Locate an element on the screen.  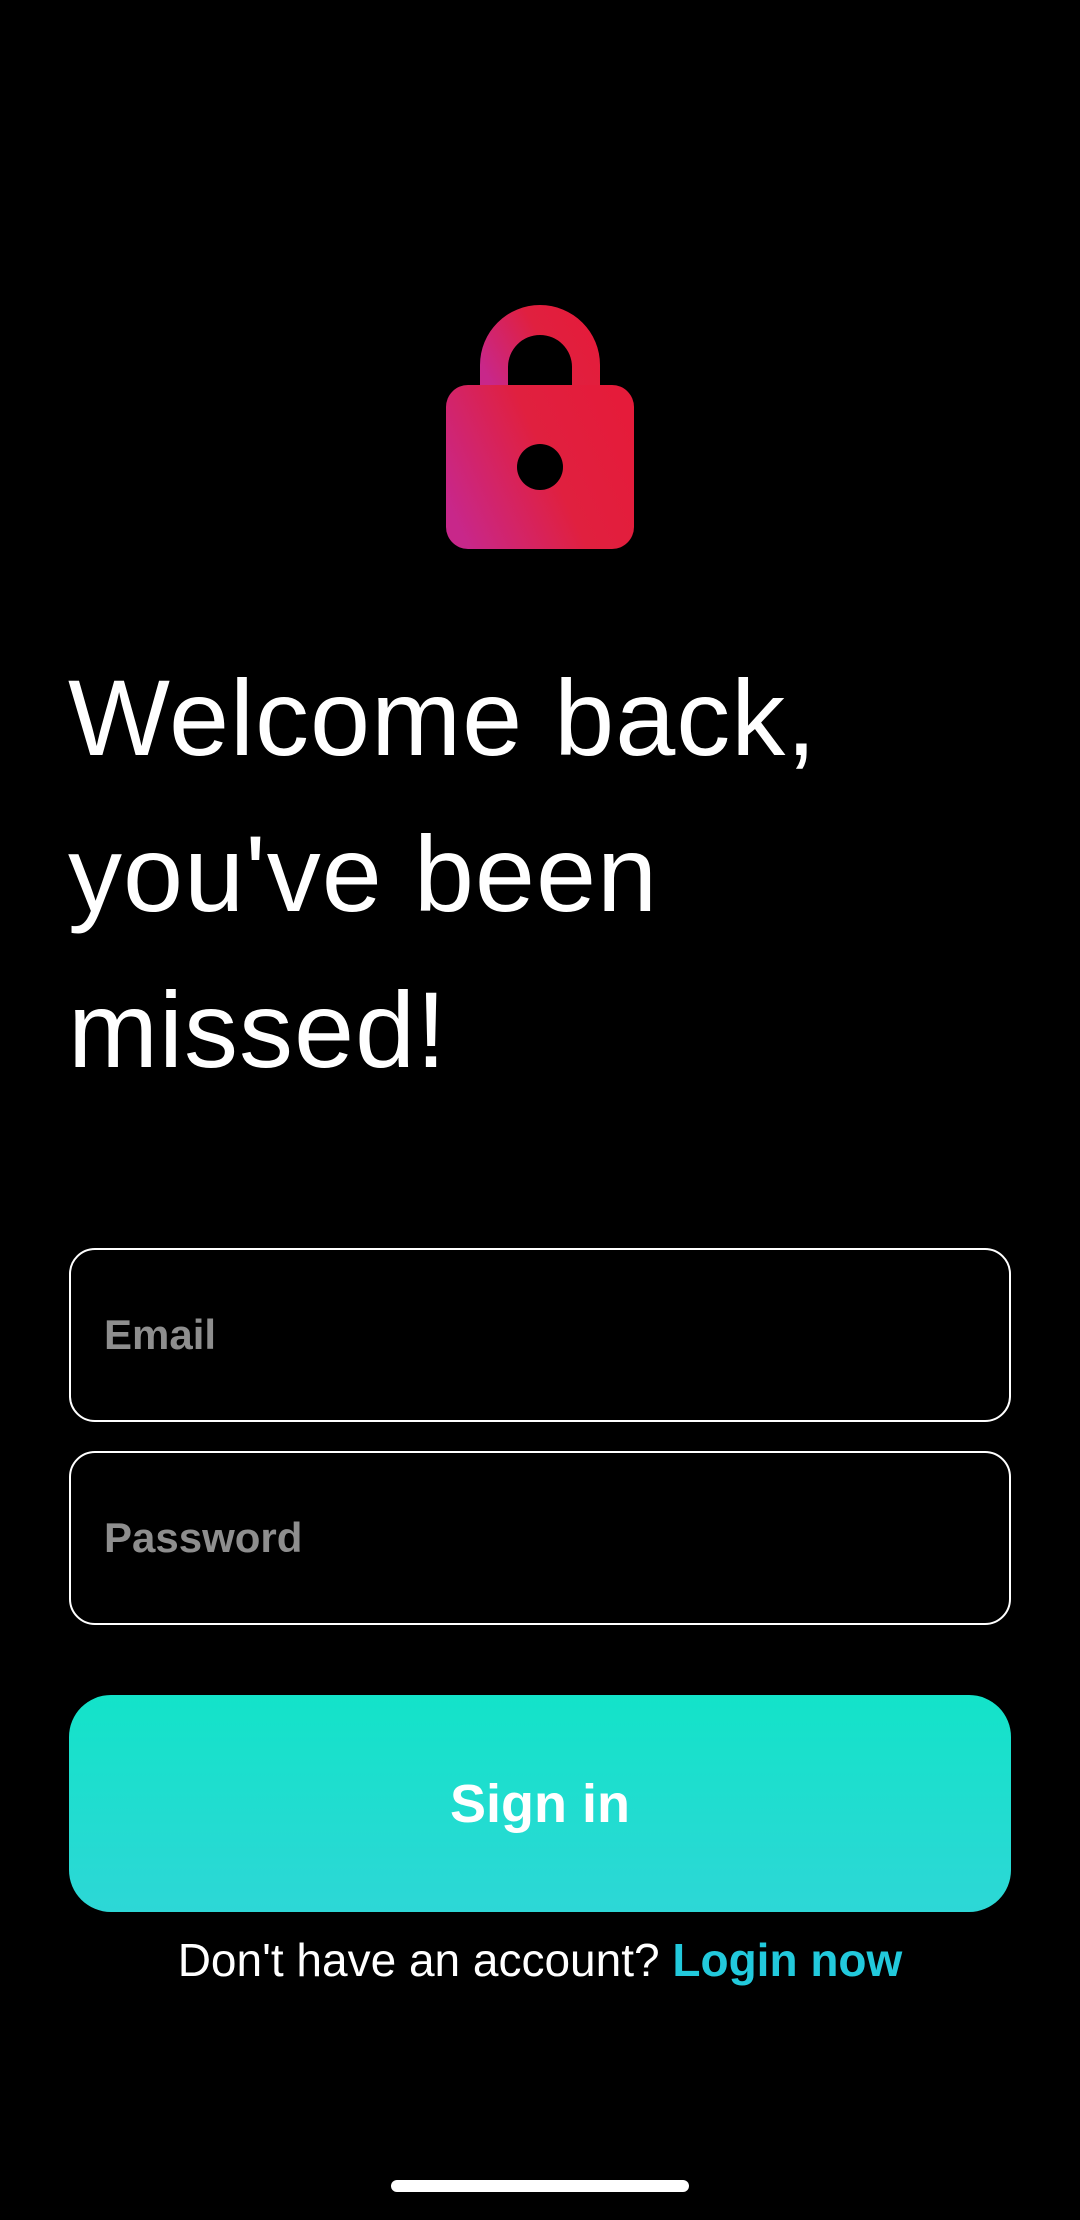
welcome-heading-line-3: missed! is located at coordinates (258, 1029).